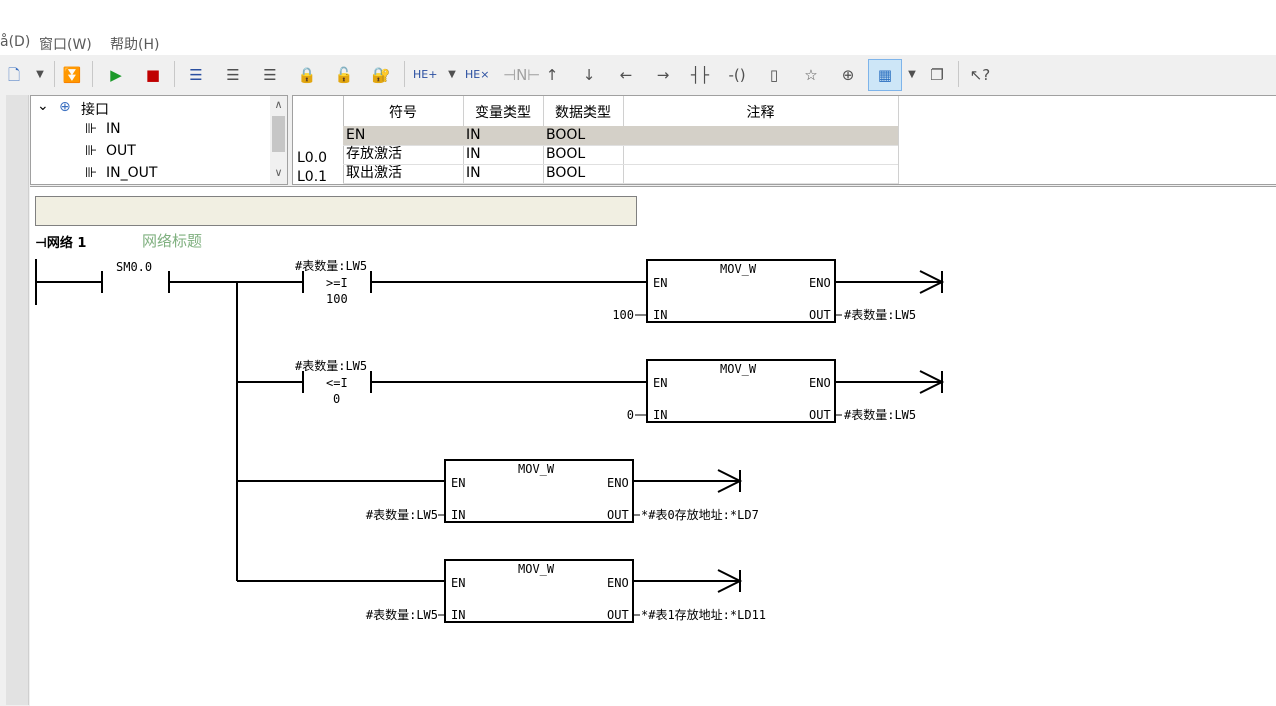 This screenshot has width=1276, height=706. What do you see at coordinates (503, 113) in the screenshot?
I see `header-vartype: 变量类型` at bounding box center [503, 113].